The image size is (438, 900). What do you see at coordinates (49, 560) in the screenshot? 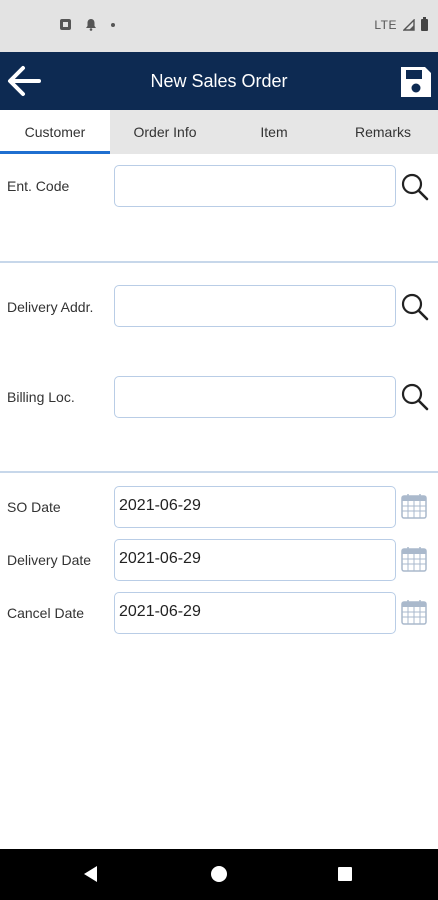
I see `delivery-date-label: Delivery Date` at bounding box center [49, 560].